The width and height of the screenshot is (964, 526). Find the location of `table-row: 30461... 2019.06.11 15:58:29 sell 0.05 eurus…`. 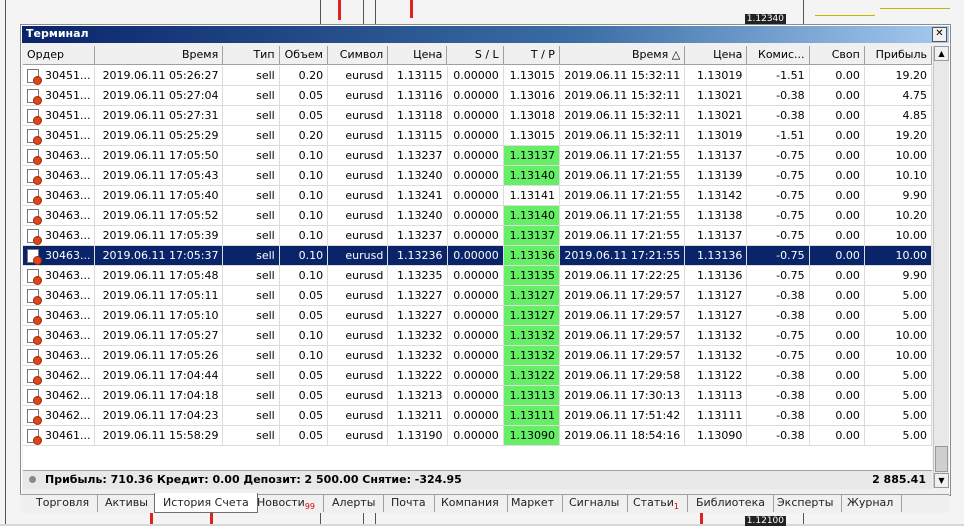

table-row: 30461... 2019.06.11 15:58:29 sell 0.05 eurus… is located at coordinates (477, 436).